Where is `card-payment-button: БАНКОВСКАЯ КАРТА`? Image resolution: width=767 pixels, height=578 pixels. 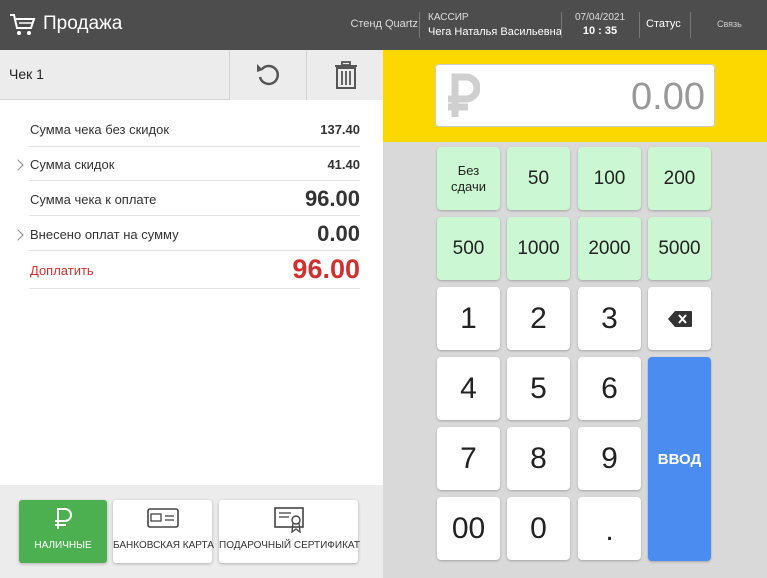 card-payment-button: БАНКОВСКАЯ КАРТА is located at coordinates (163, 531).